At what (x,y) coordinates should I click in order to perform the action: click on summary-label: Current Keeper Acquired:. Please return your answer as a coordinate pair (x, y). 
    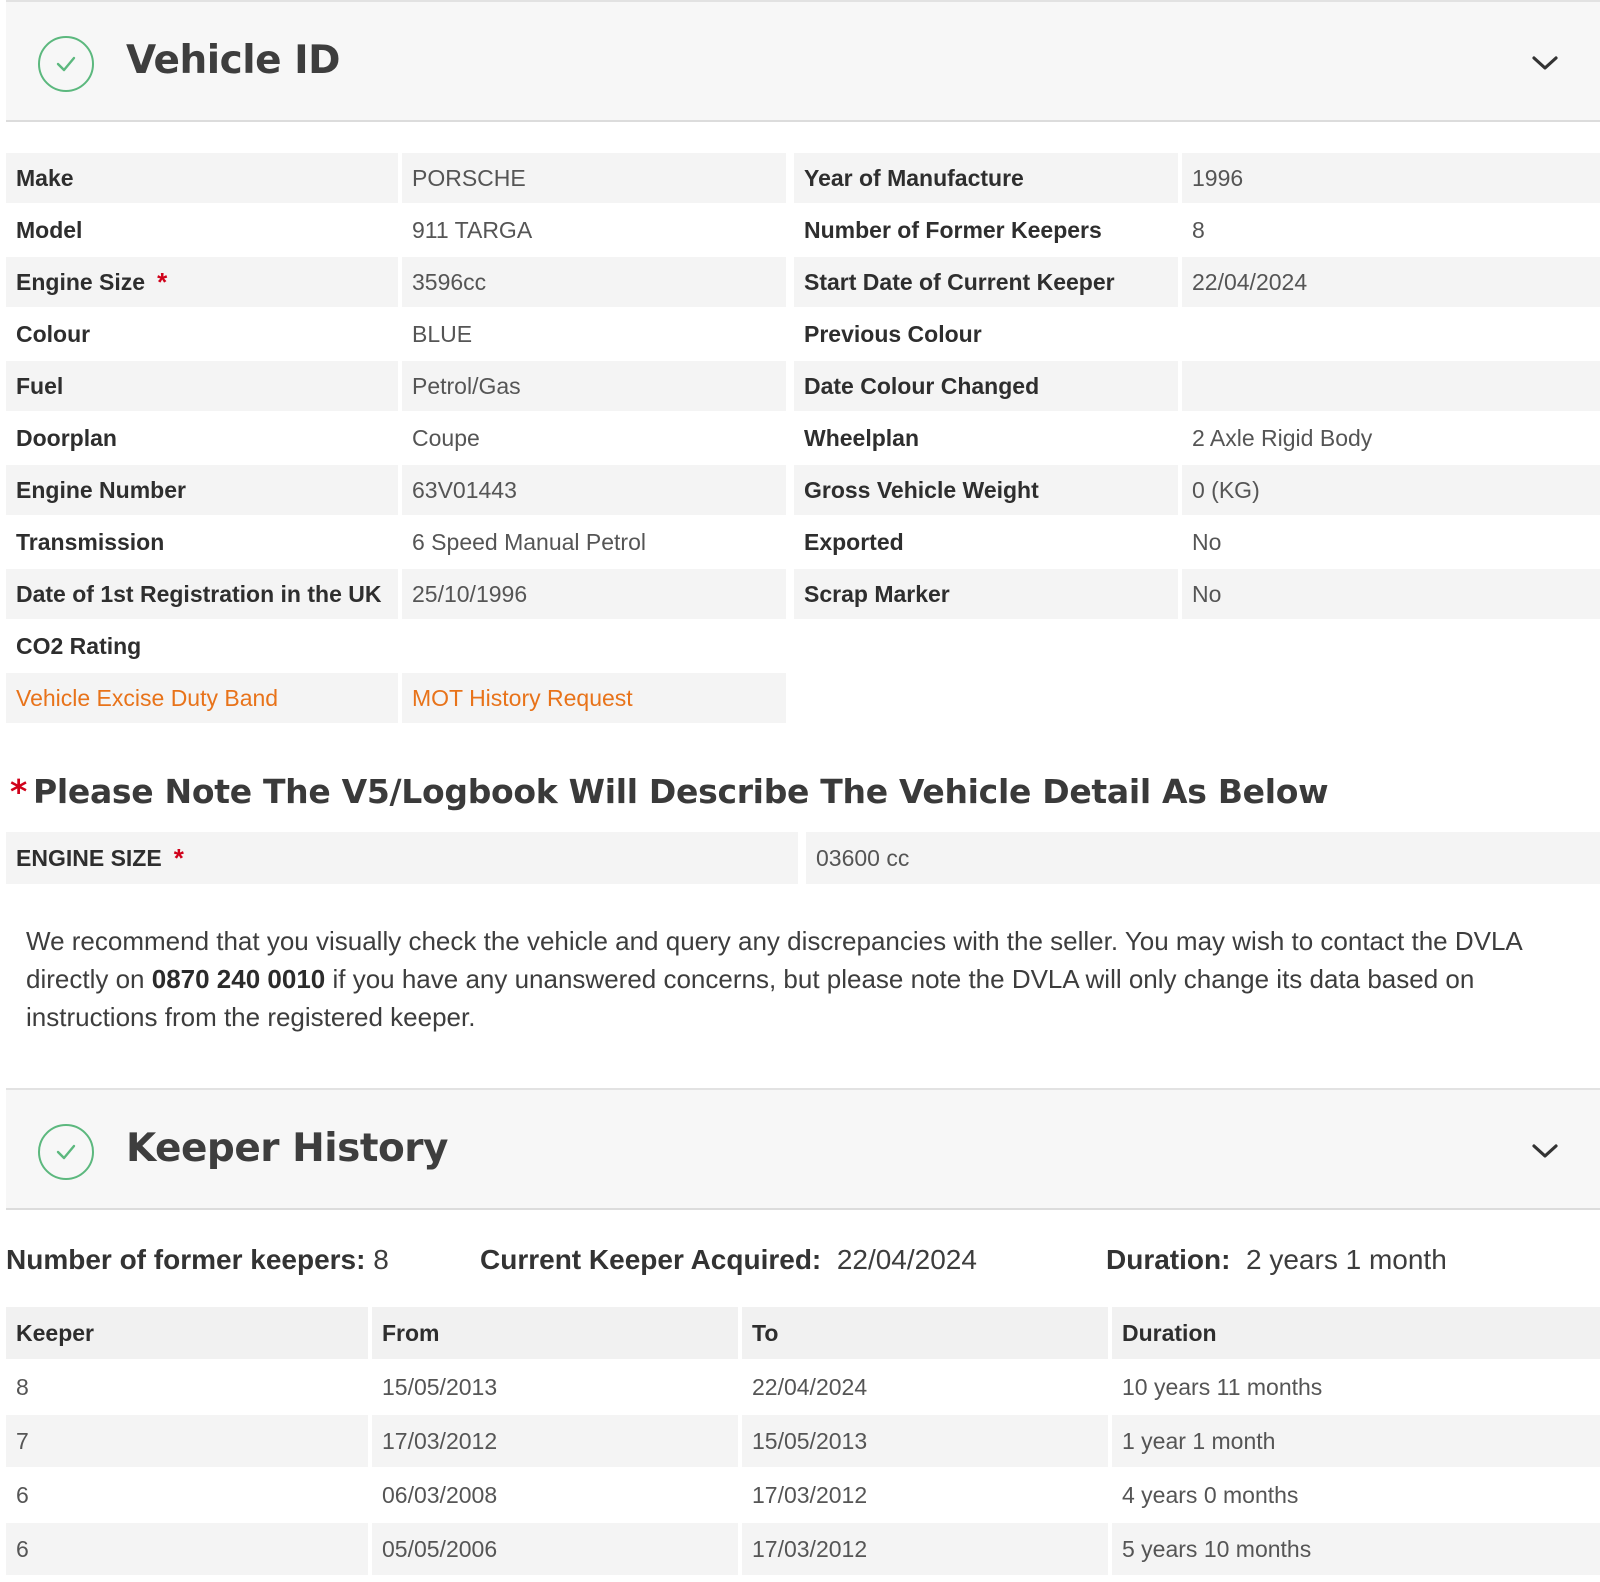
    Looking at the image, I should click on (651, 1259).